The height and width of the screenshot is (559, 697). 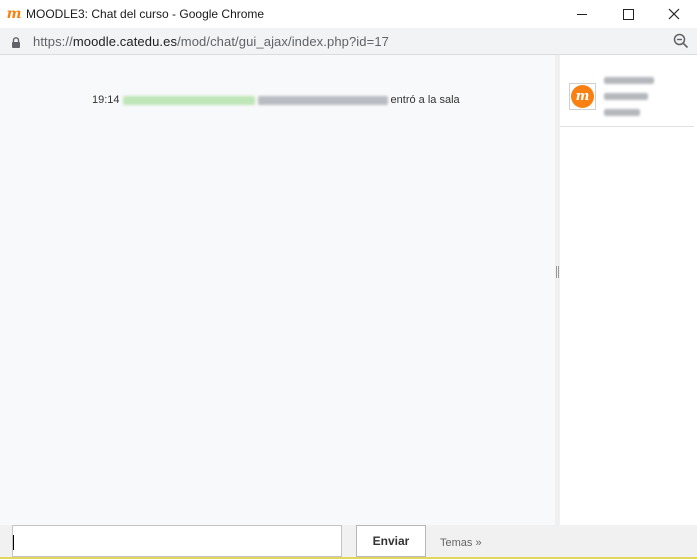 I want to click on redacted-fullname, so click(x=322, y=100).